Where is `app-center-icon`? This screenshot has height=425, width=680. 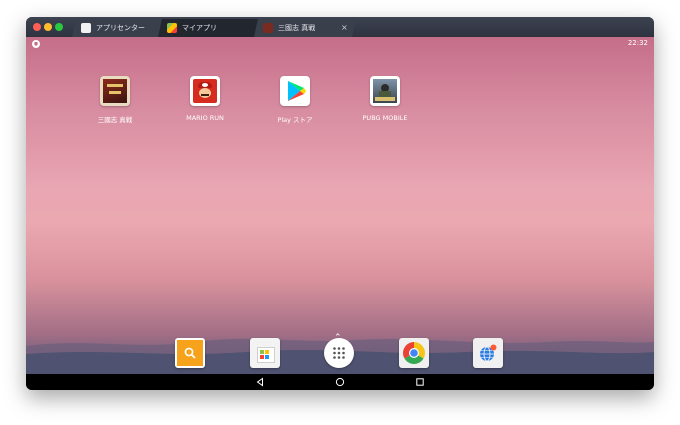 app-center-icon is located at coordinates (86, 28).